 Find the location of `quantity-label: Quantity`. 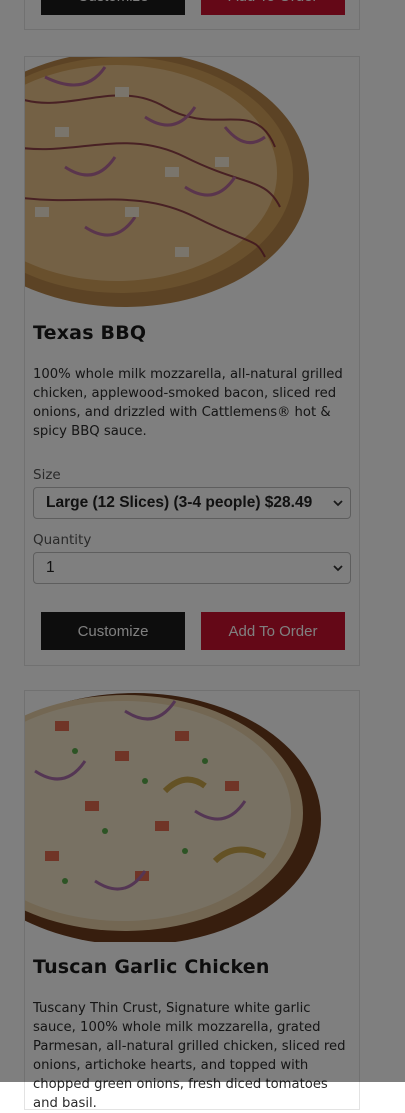

quantity-label: Quantity is located at coordinates (62, 540).